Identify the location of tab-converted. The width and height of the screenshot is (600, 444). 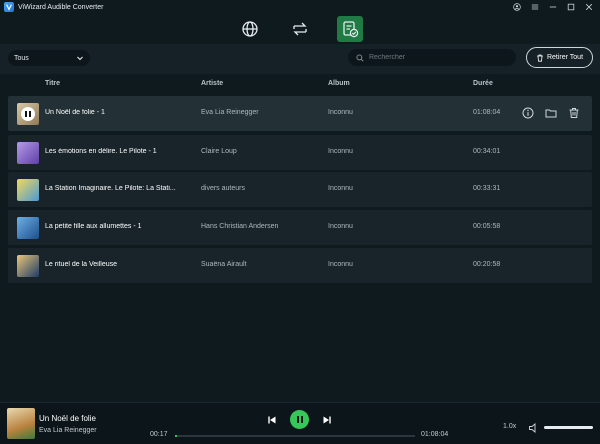
(350, 29).